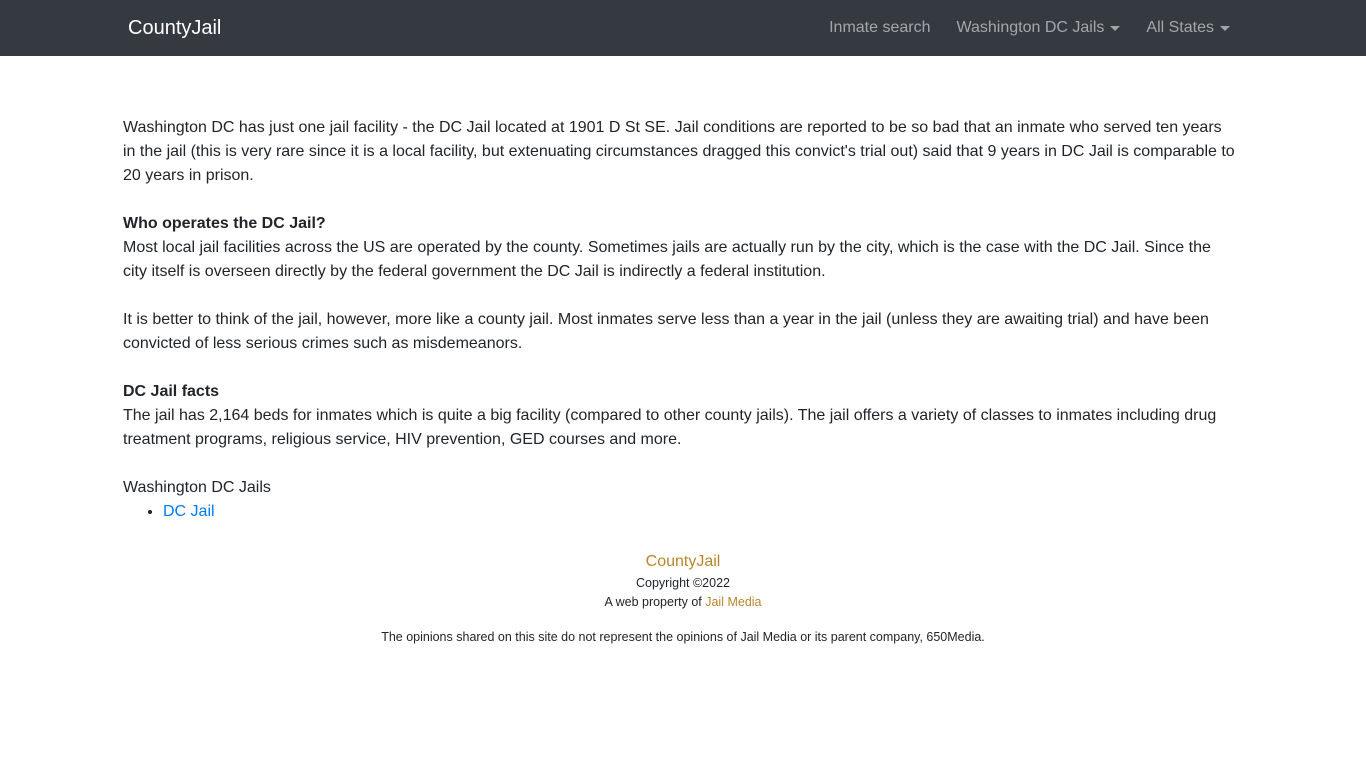  Describe the element at coordinates (683, 583) in the screenshot. I see `footer-copyright: Copyright ©2022` at that location.